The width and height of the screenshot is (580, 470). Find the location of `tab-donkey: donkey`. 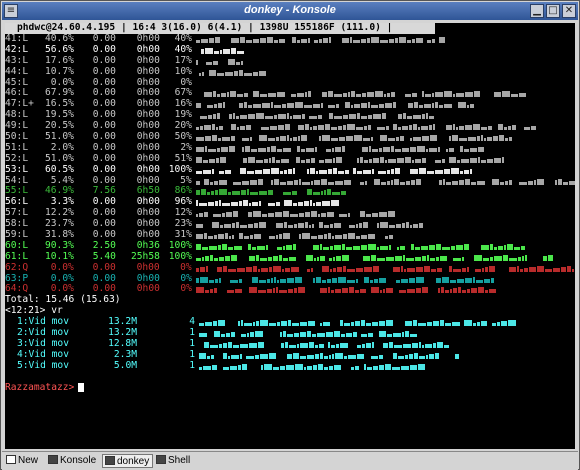

tab-donkey: donkey is located at coordinates (128, 461).